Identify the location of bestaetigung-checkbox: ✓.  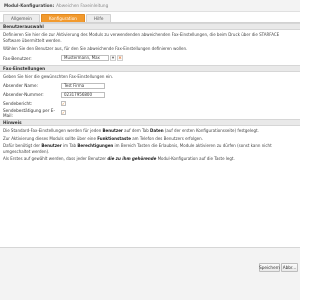
(63, 112).